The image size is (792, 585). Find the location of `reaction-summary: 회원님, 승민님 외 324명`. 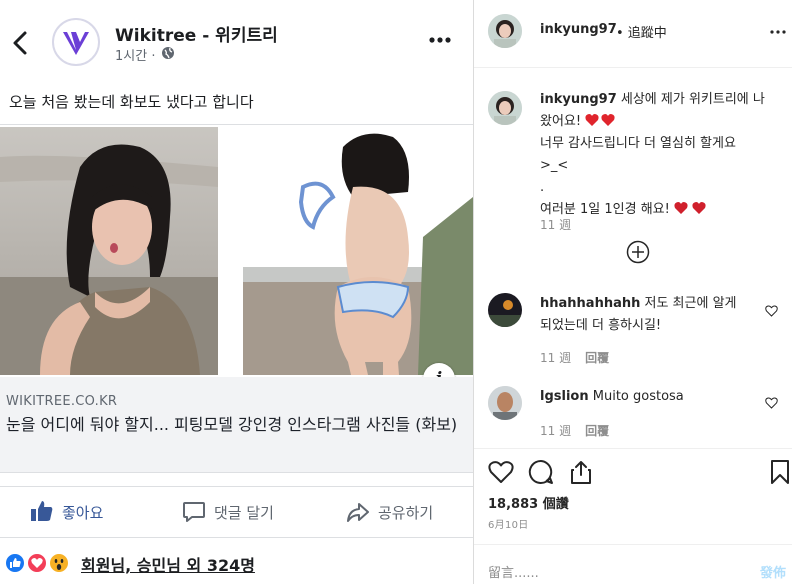

reaction-summary: 회원님, 승민님 외 324명 is located at coordinates (168, 564).